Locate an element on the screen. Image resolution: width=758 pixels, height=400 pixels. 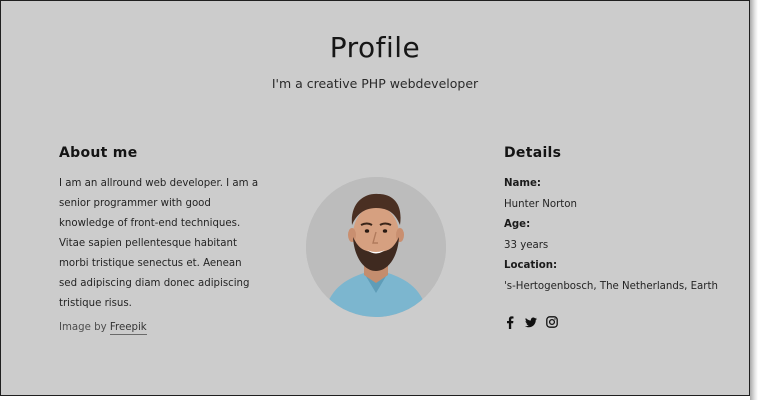
age-value: 33 years is located at coordinates (526, 245).